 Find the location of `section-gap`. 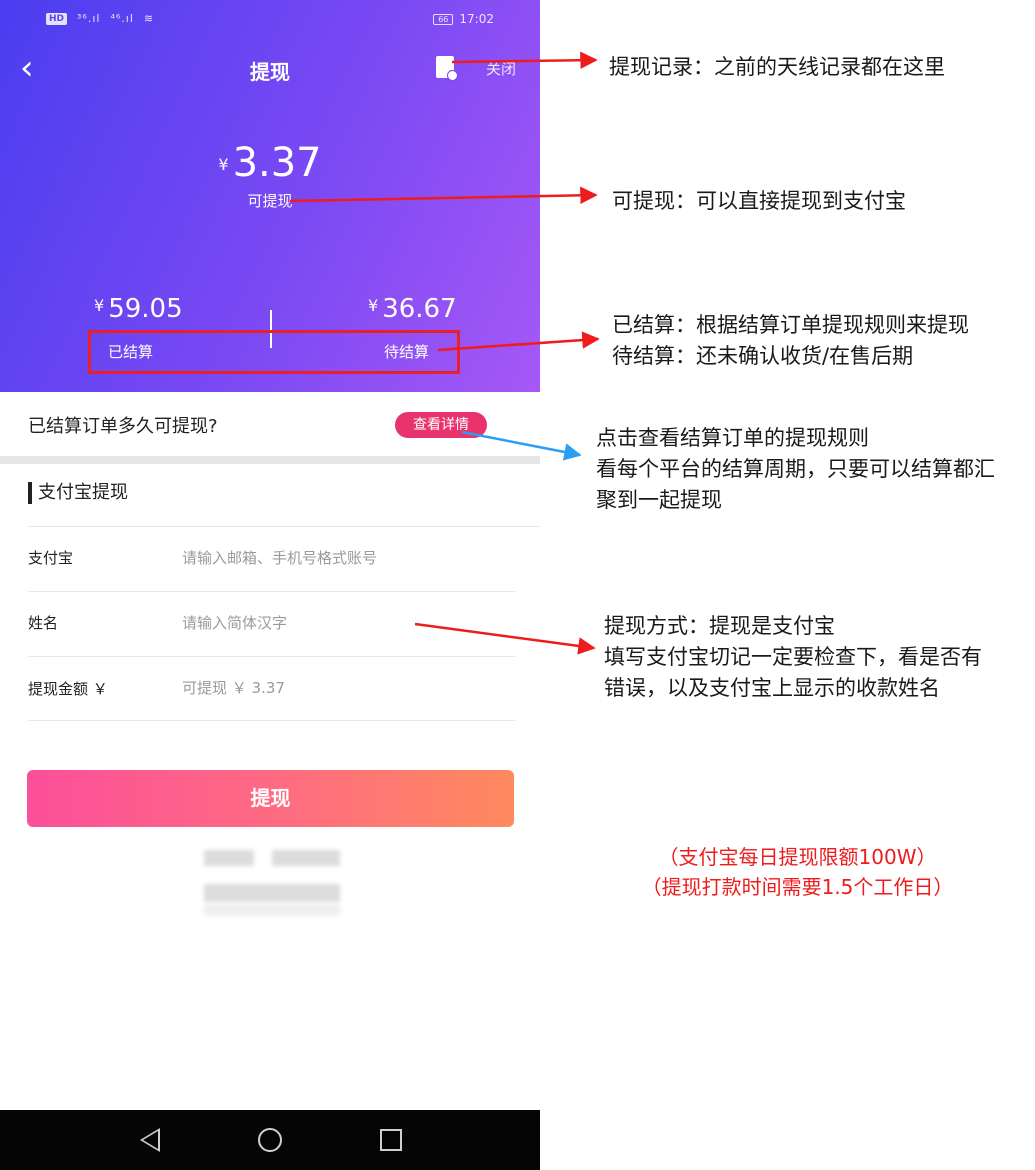

section-gap is located at coordinates (270, 460).